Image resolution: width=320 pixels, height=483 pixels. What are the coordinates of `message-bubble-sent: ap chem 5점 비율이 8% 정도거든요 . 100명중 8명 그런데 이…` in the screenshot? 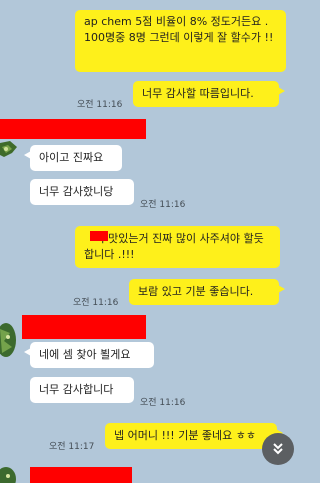 It's located at (180, 41).